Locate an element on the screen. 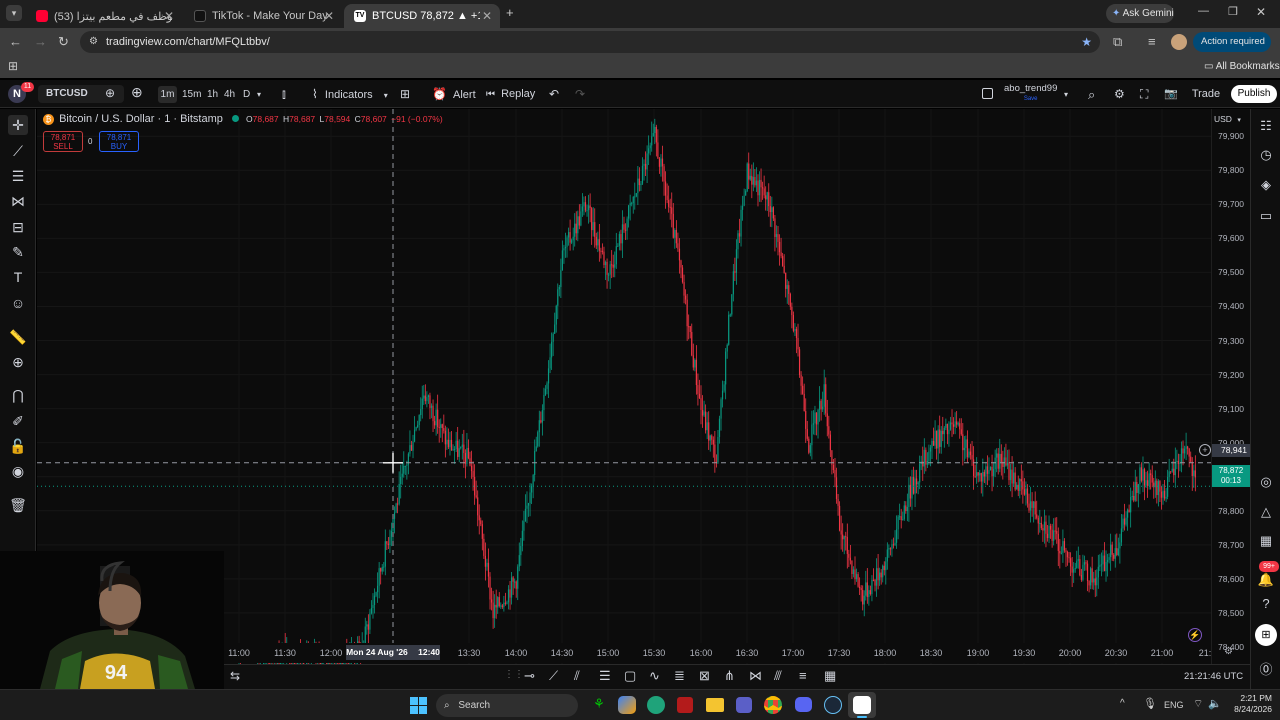 Image resolution: width=1280 pixels, height=720 pixels. interval-d: D is located at coordinates (246, 94).